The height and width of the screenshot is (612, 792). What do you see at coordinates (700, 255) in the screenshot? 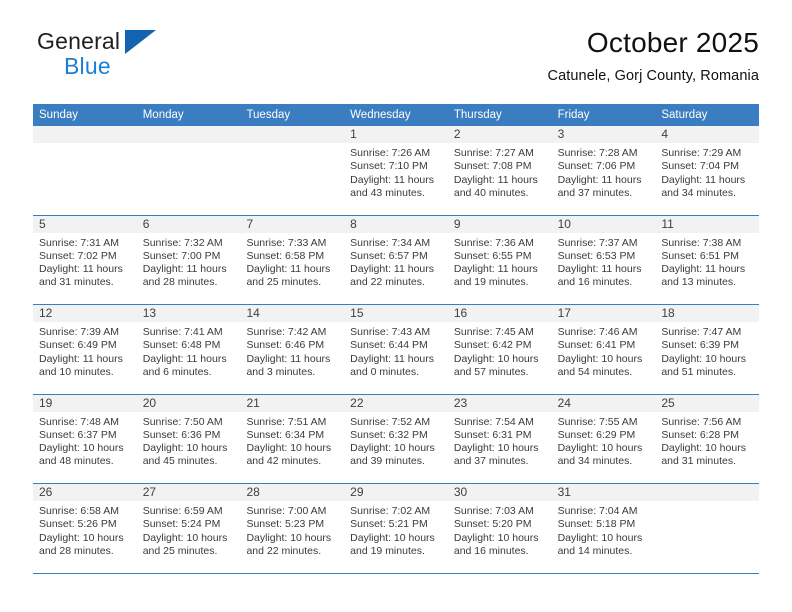
I see `sunset-text: Sunset: 6:51 PM` at bounding box center [700, 255].